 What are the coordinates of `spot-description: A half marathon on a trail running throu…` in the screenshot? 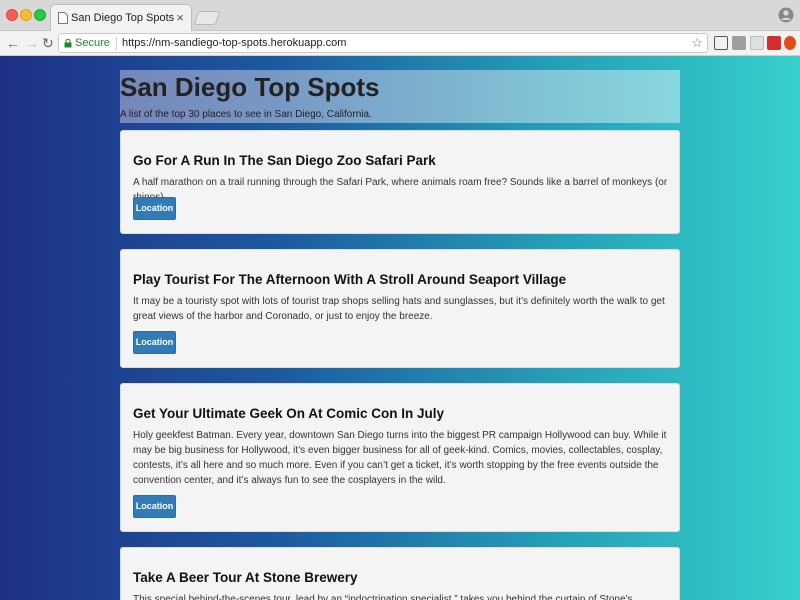 It's located at (400, 190).